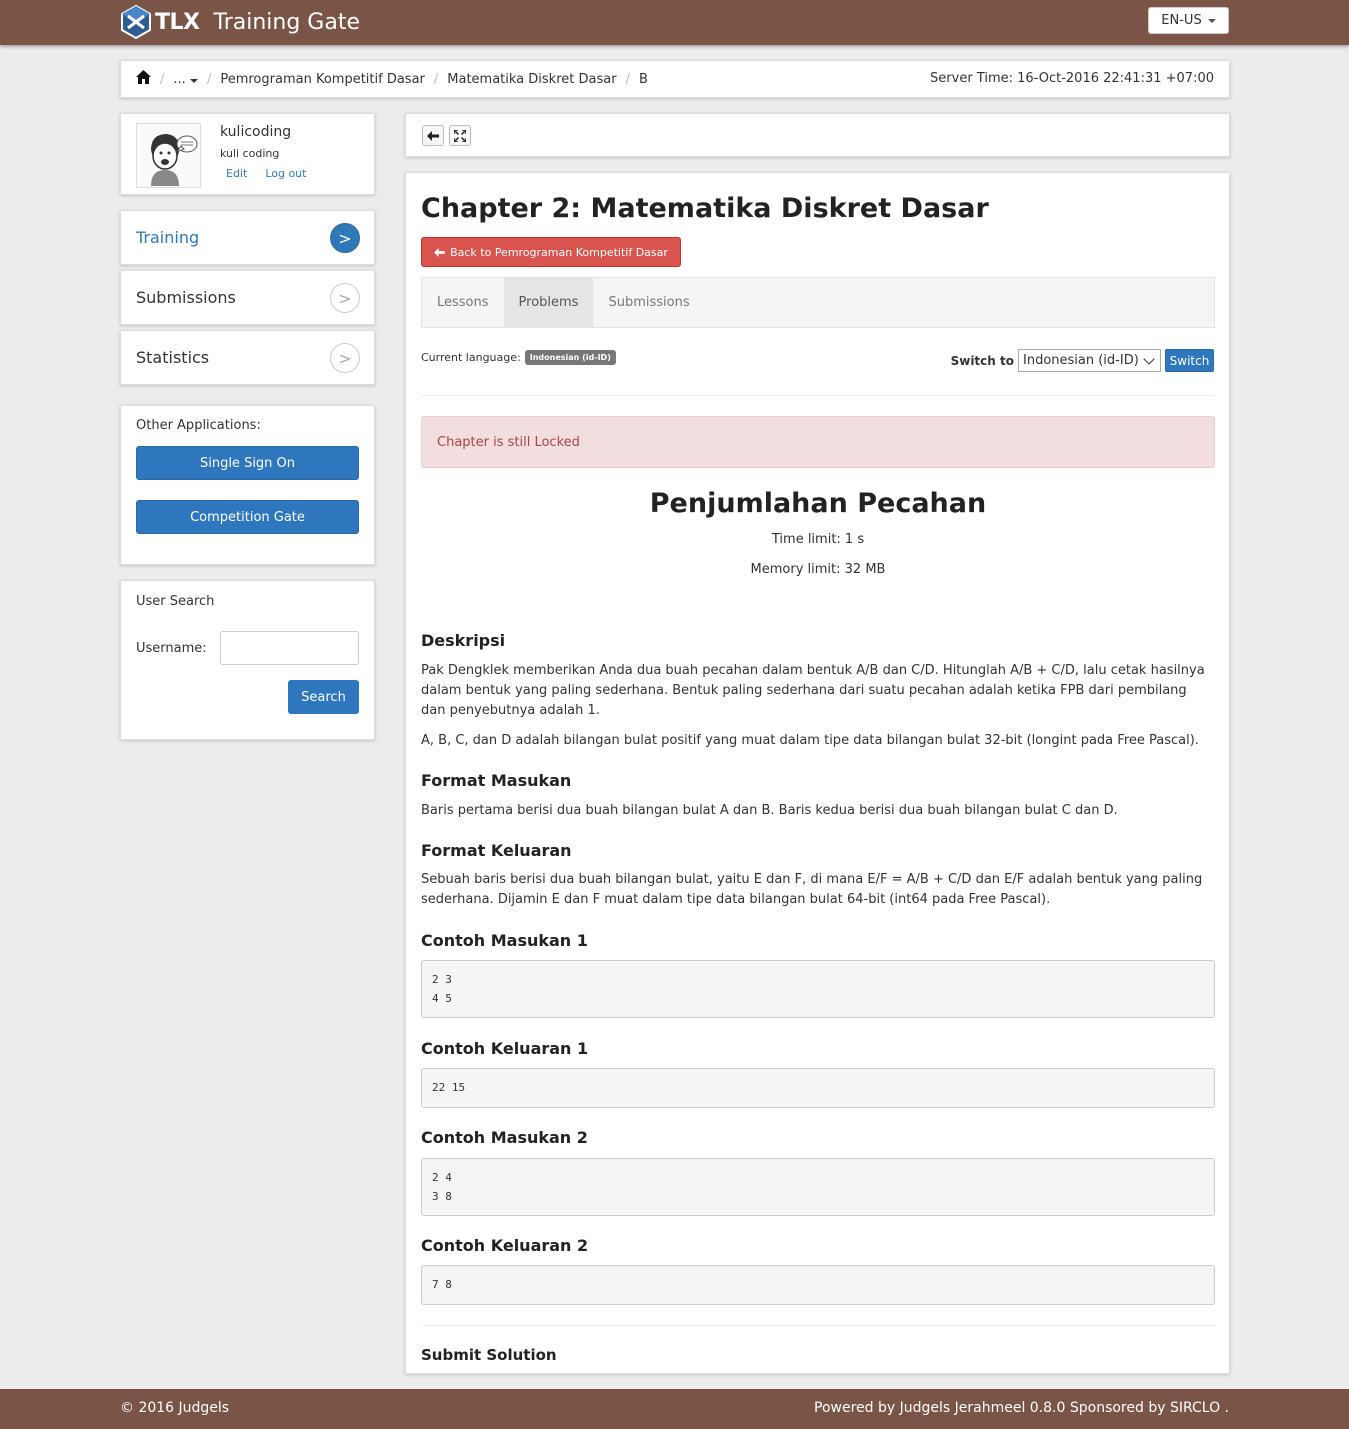  I want to click on logout-link: Log out, so click(285, 173).